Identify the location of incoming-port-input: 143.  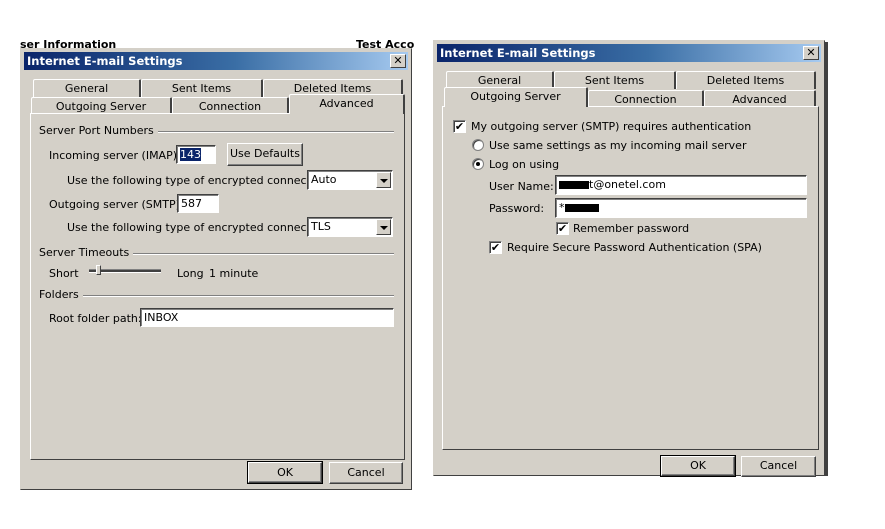
(196, 154).